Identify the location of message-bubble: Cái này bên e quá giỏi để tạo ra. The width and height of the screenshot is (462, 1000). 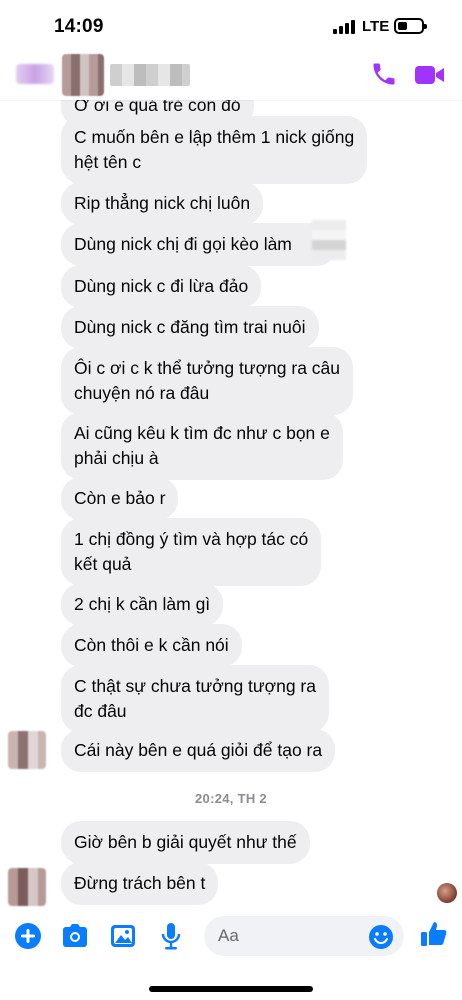
(198, 750).